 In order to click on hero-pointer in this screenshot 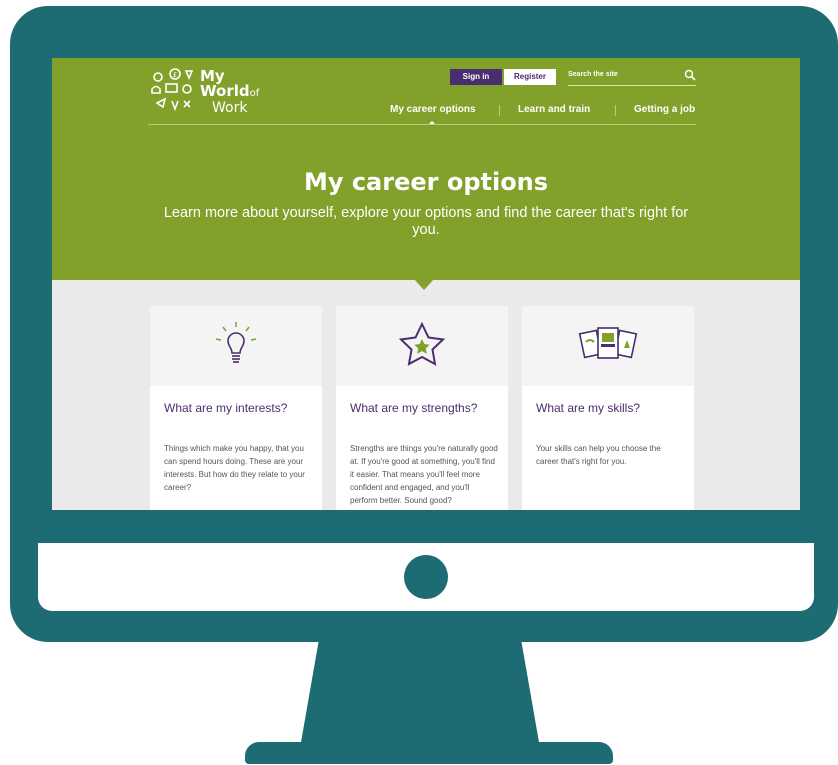, I will do `click(424, 284)`.